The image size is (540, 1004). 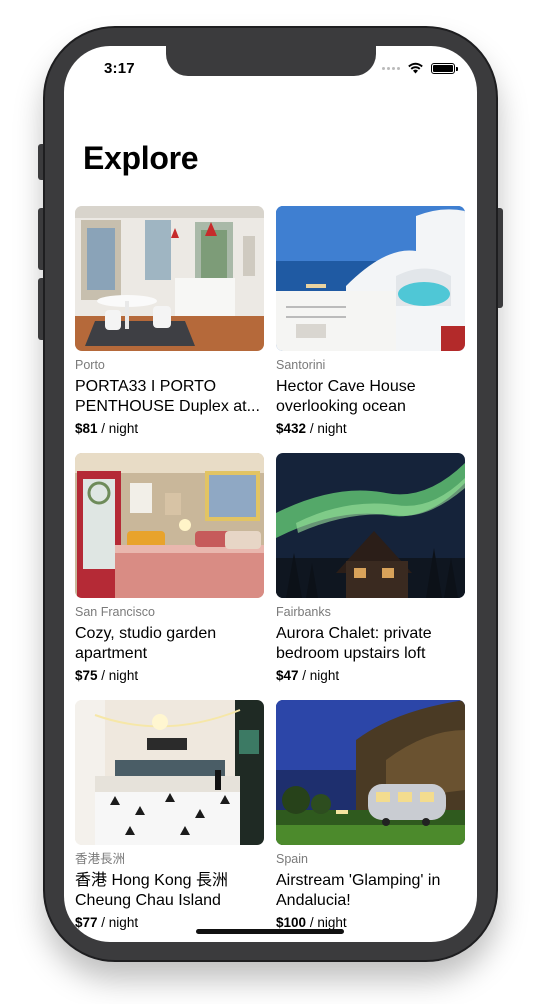 I want to click on home-indicator, so click(x=270, y=931).